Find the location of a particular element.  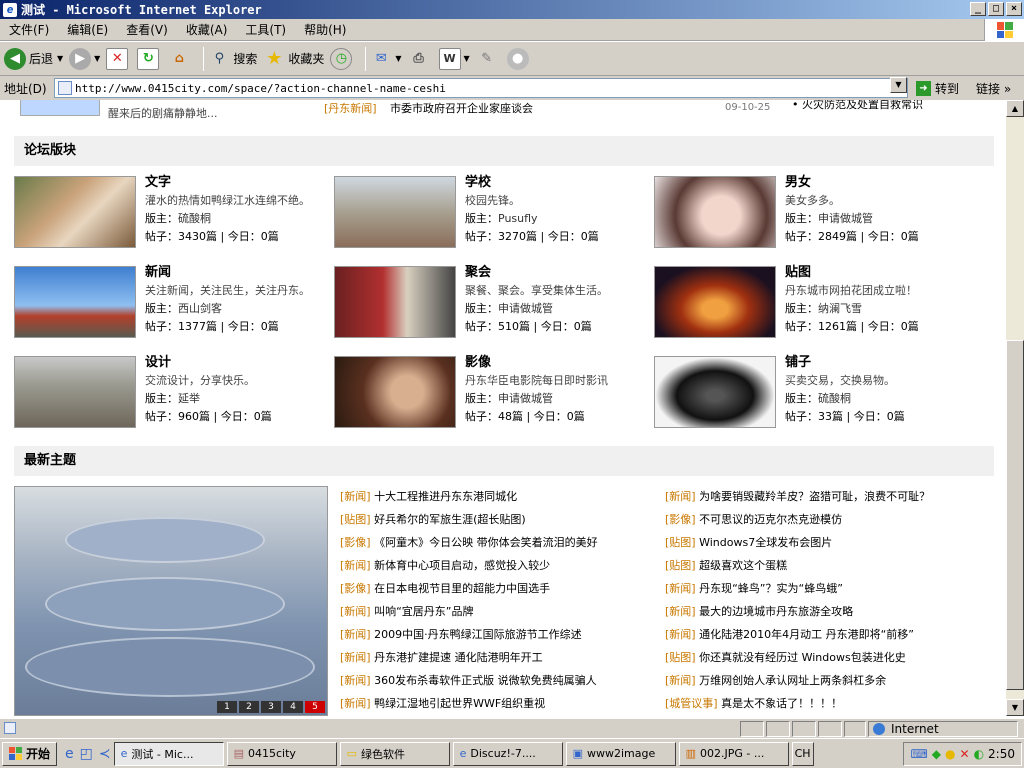

topic-tag: [城管议事] is located at coordinates (691, 703).